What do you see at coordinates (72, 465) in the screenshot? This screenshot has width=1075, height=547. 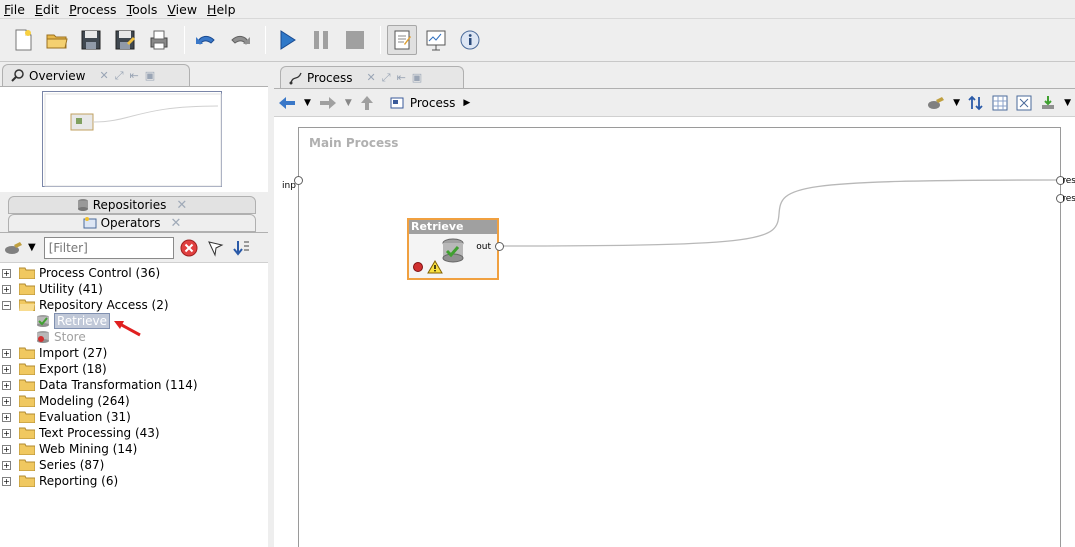 I see `tree-label: Series (87)` at bounding box center [72, 465].